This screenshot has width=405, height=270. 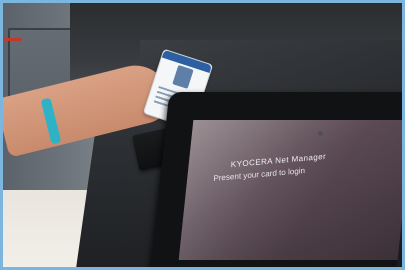 What do you see at coordinates (11, 39) in the screenshot?
I see `red-accent` at bounding box center [11, 39].